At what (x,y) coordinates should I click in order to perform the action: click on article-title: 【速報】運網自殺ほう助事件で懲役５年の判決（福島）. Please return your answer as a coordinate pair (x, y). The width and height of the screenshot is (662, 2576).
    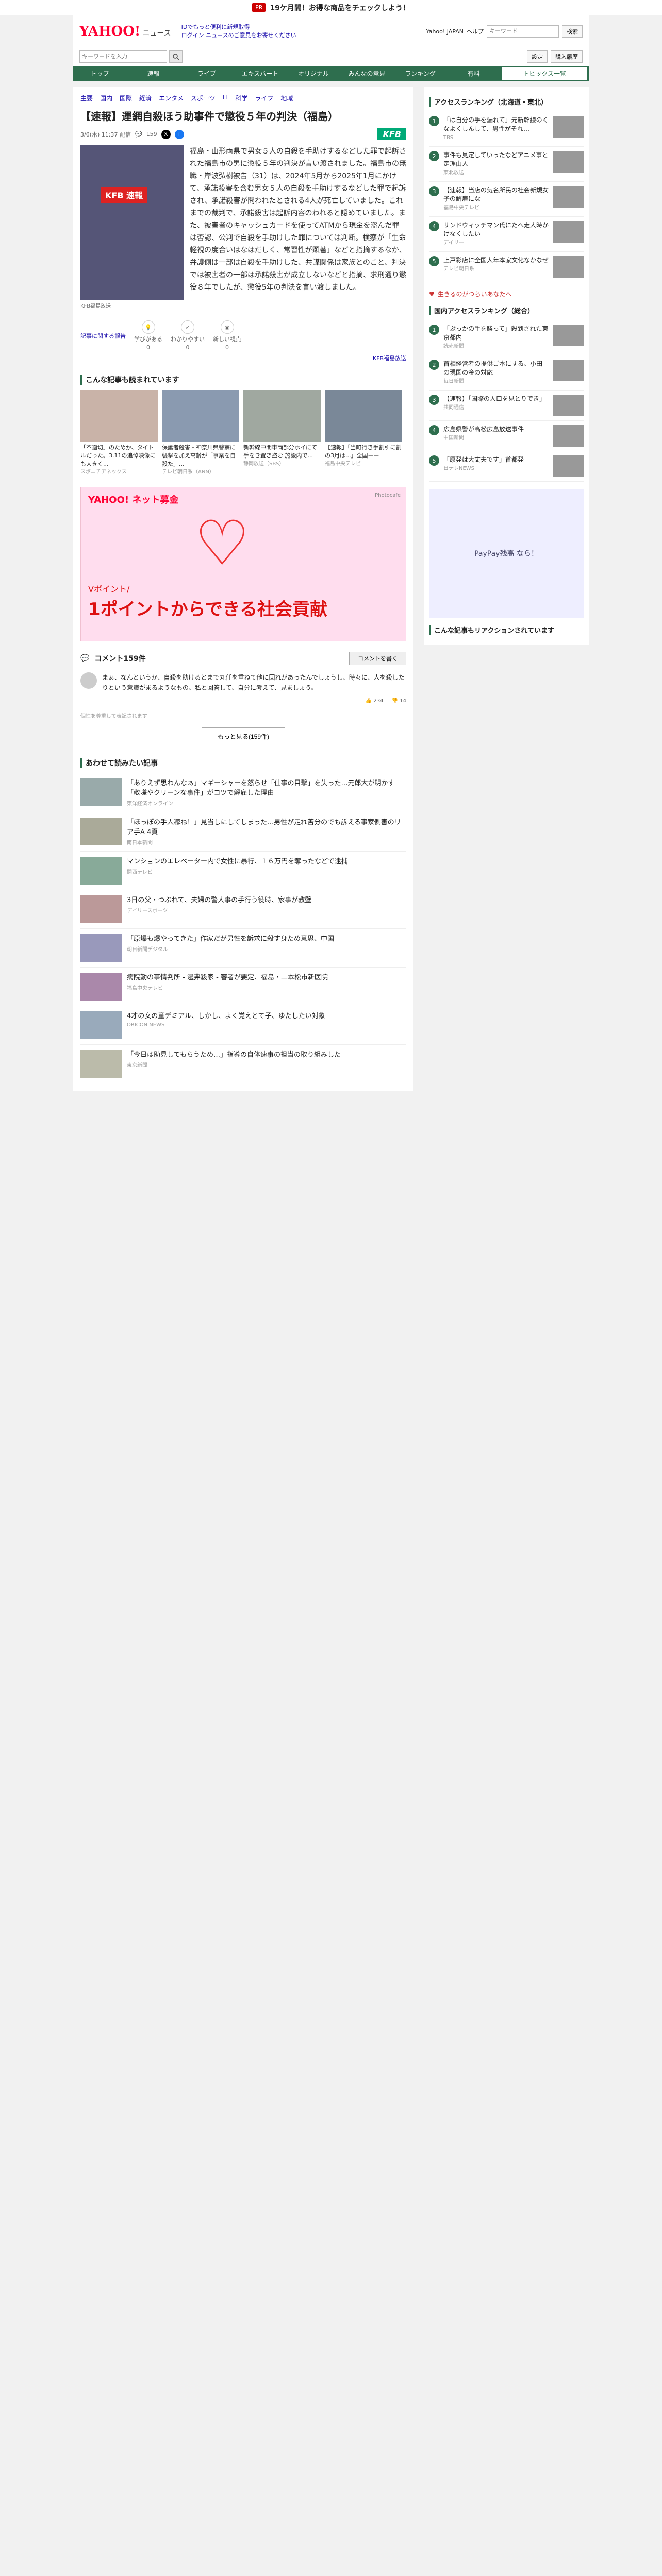
    Looking at the image, I should click on (209, 116).